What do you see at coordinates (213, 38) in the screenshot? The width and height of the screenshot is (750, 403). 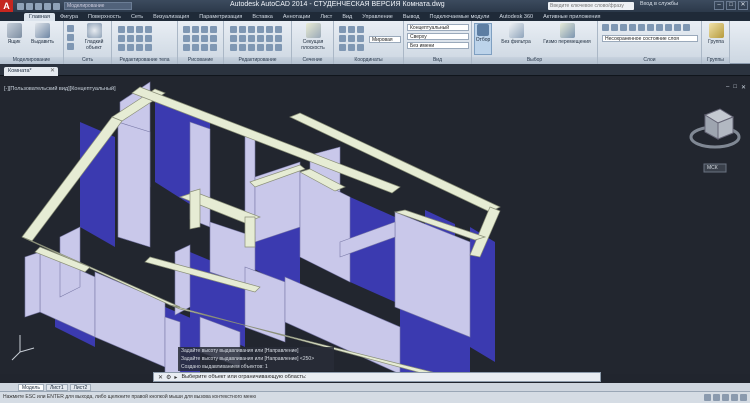 I see `hatch-icon` at bounding box center [213, 38].